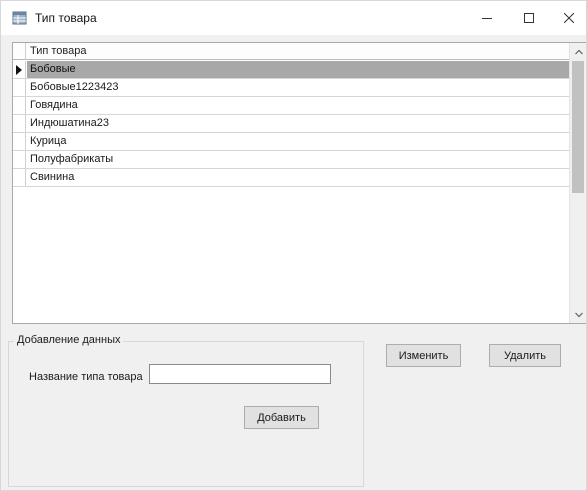 The width and height of the screenshot is (587, 491). What do you see at coordinates (69, 340) in the screenshot?
I see `groupbox-title: Добавление данных` at bounding box center [69, 340].